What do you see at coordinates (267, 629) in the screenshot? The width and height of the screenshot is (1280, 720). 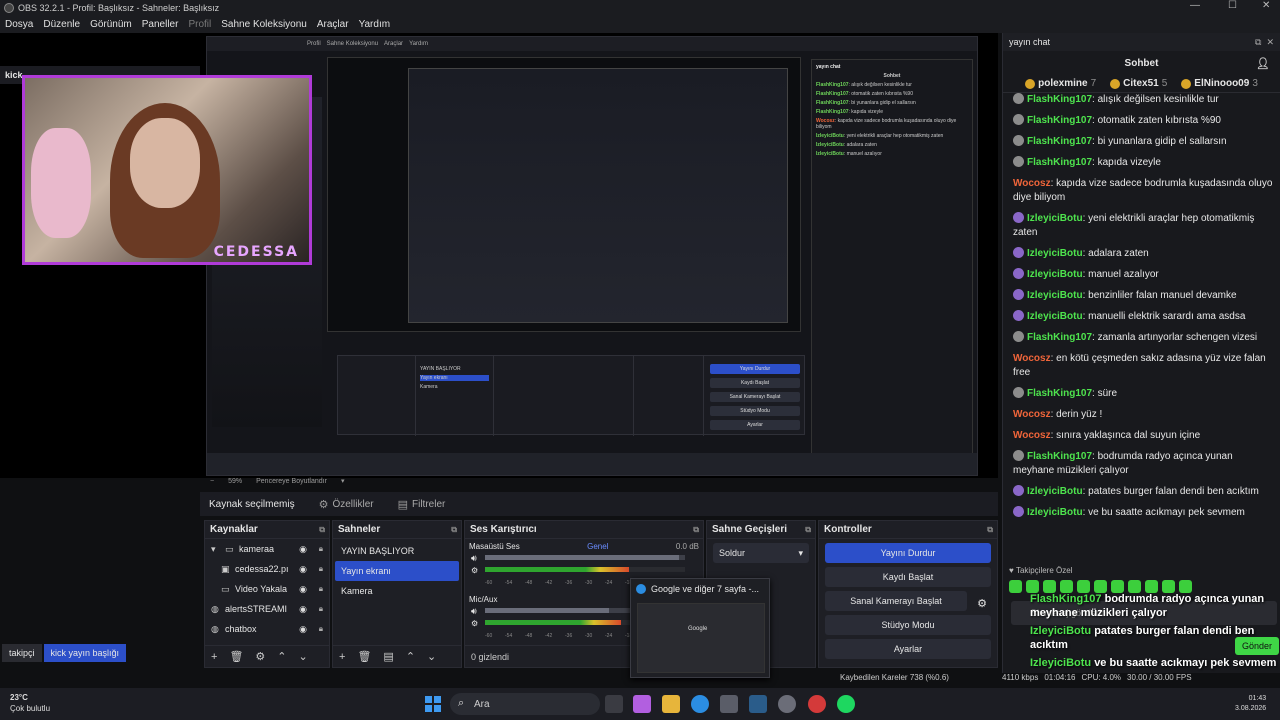 I see `source-item: ◍ chatbox ◉ 🔒︎` at bounding box center [267, 629].